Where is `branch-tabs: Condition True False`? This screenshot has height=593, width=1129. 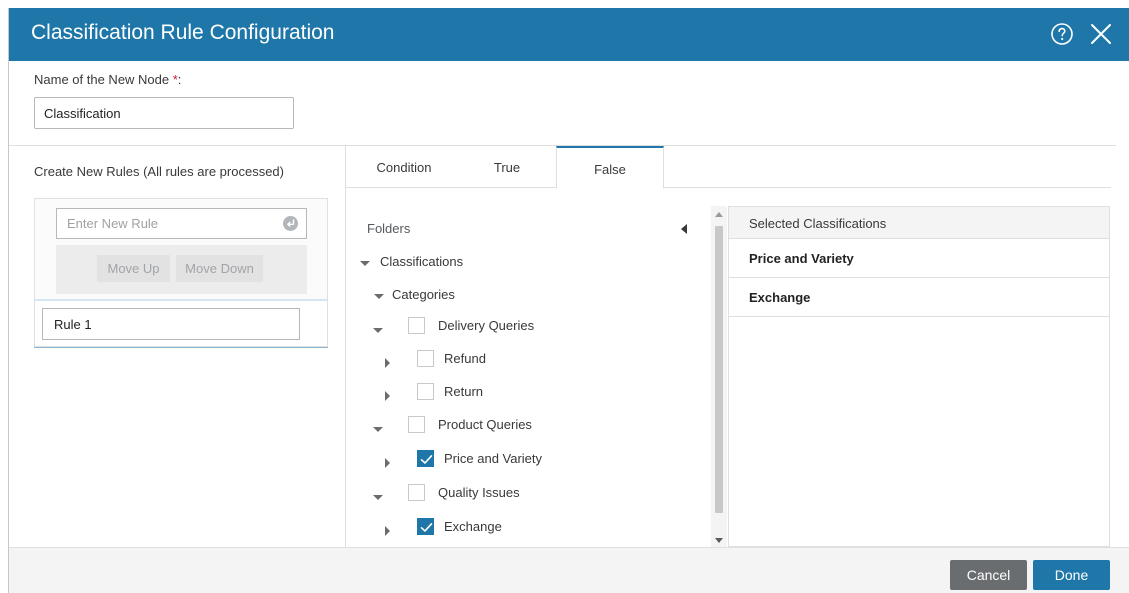
branch-tabs: Condition True False is located at coordinates (728, 167).